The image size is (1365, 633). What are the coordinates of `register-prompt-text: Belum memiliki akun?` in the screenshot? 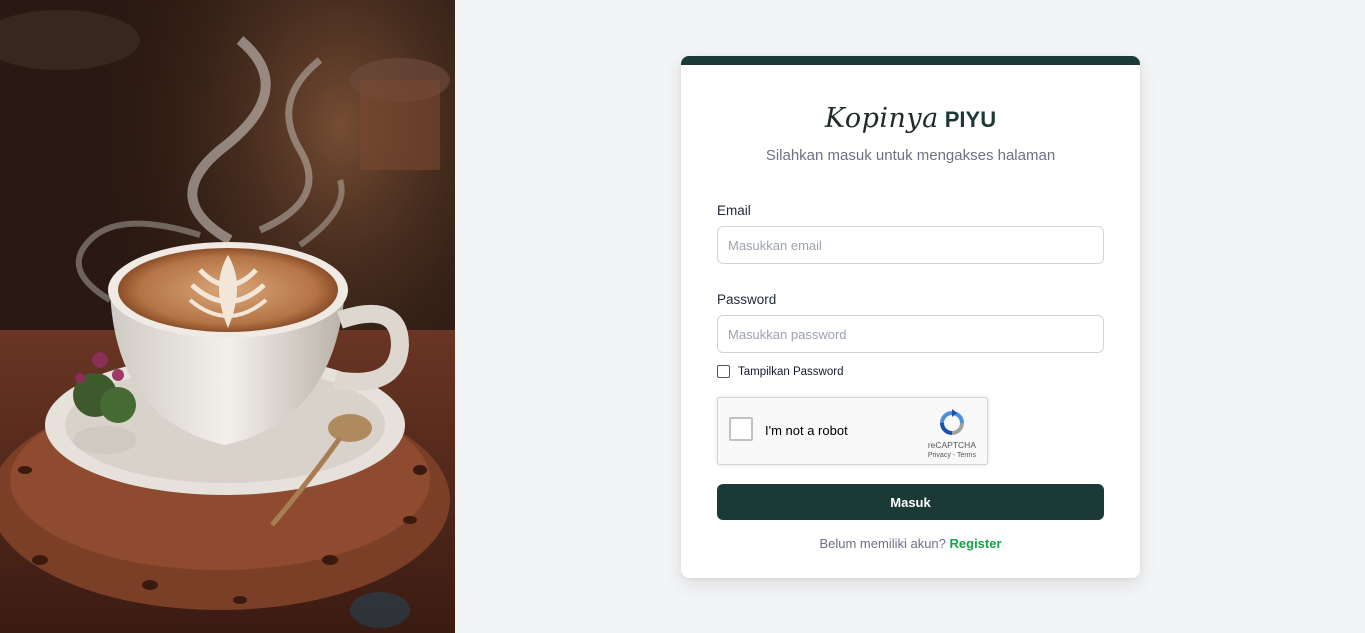 It's located at (882, 543).